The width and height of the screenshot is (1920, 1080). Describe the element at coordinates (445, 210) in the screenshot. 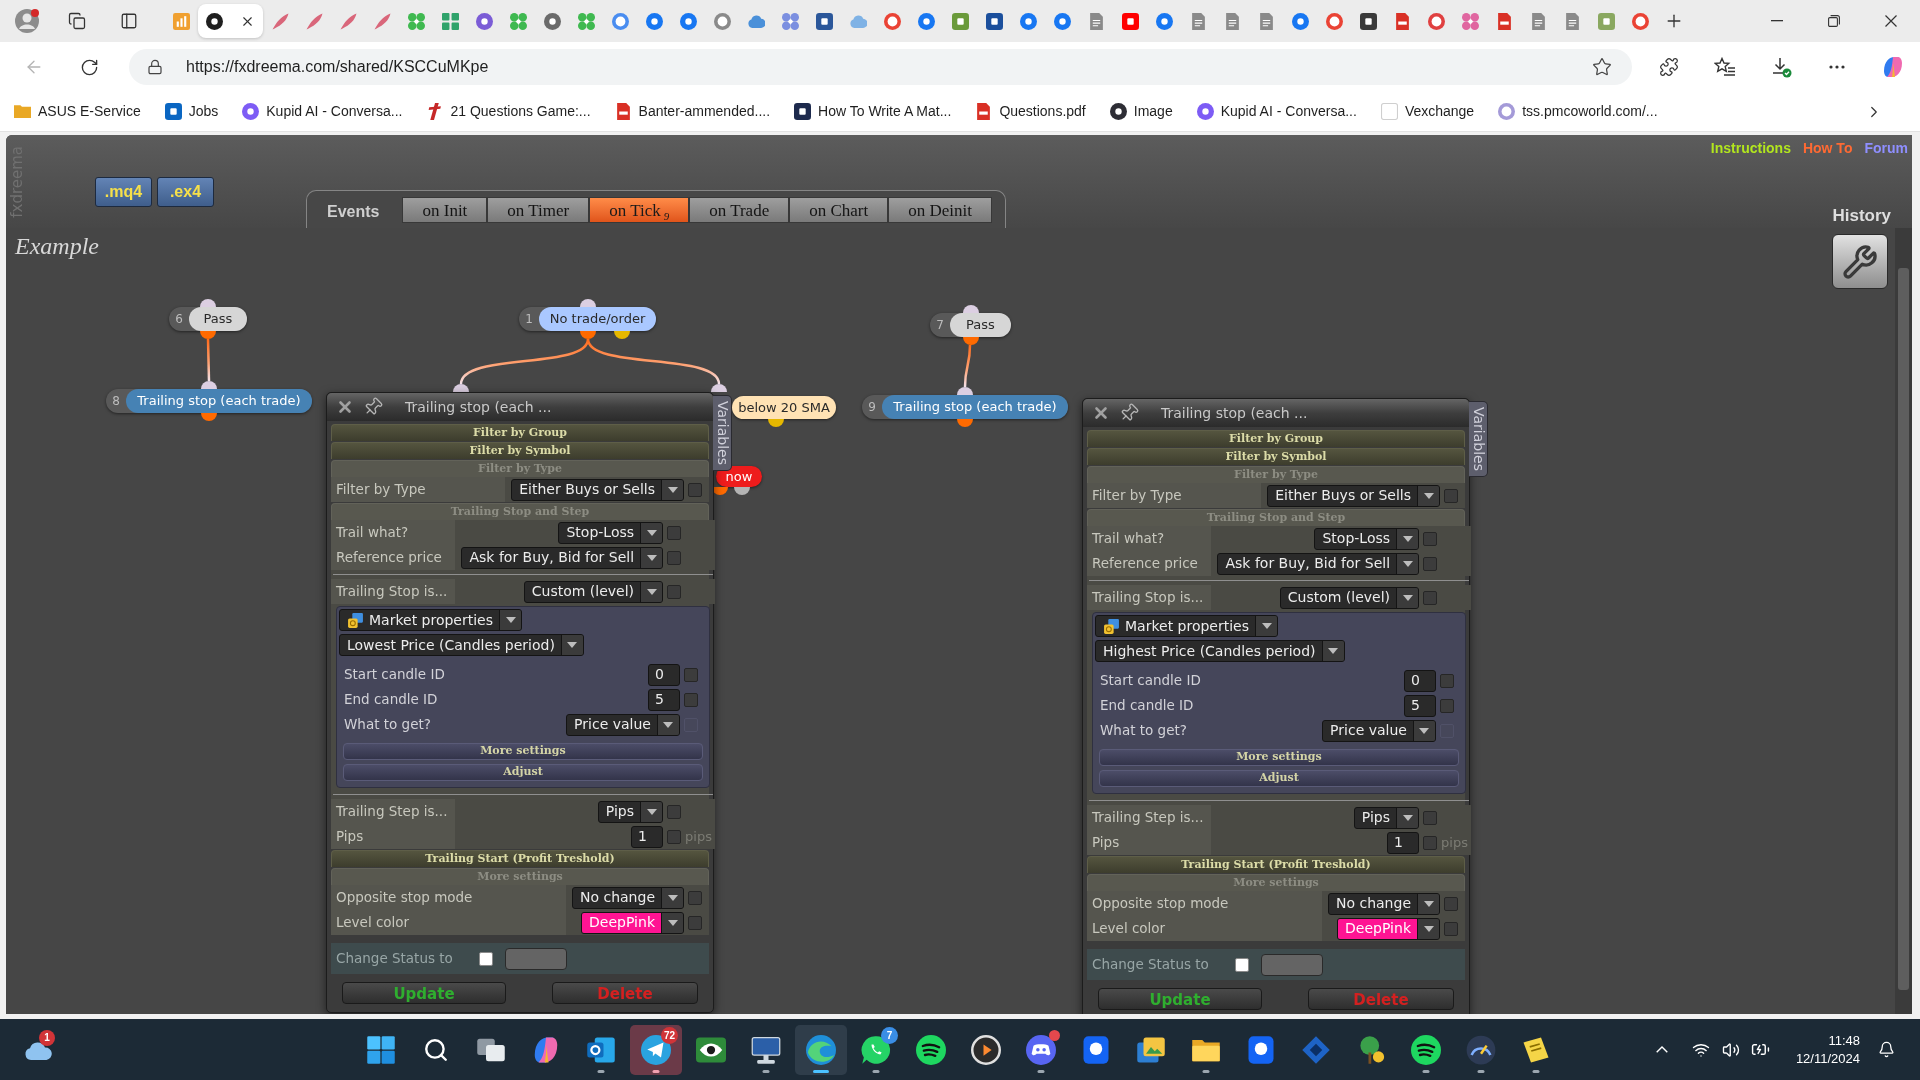

I see `event-tab: on Init` at that location.